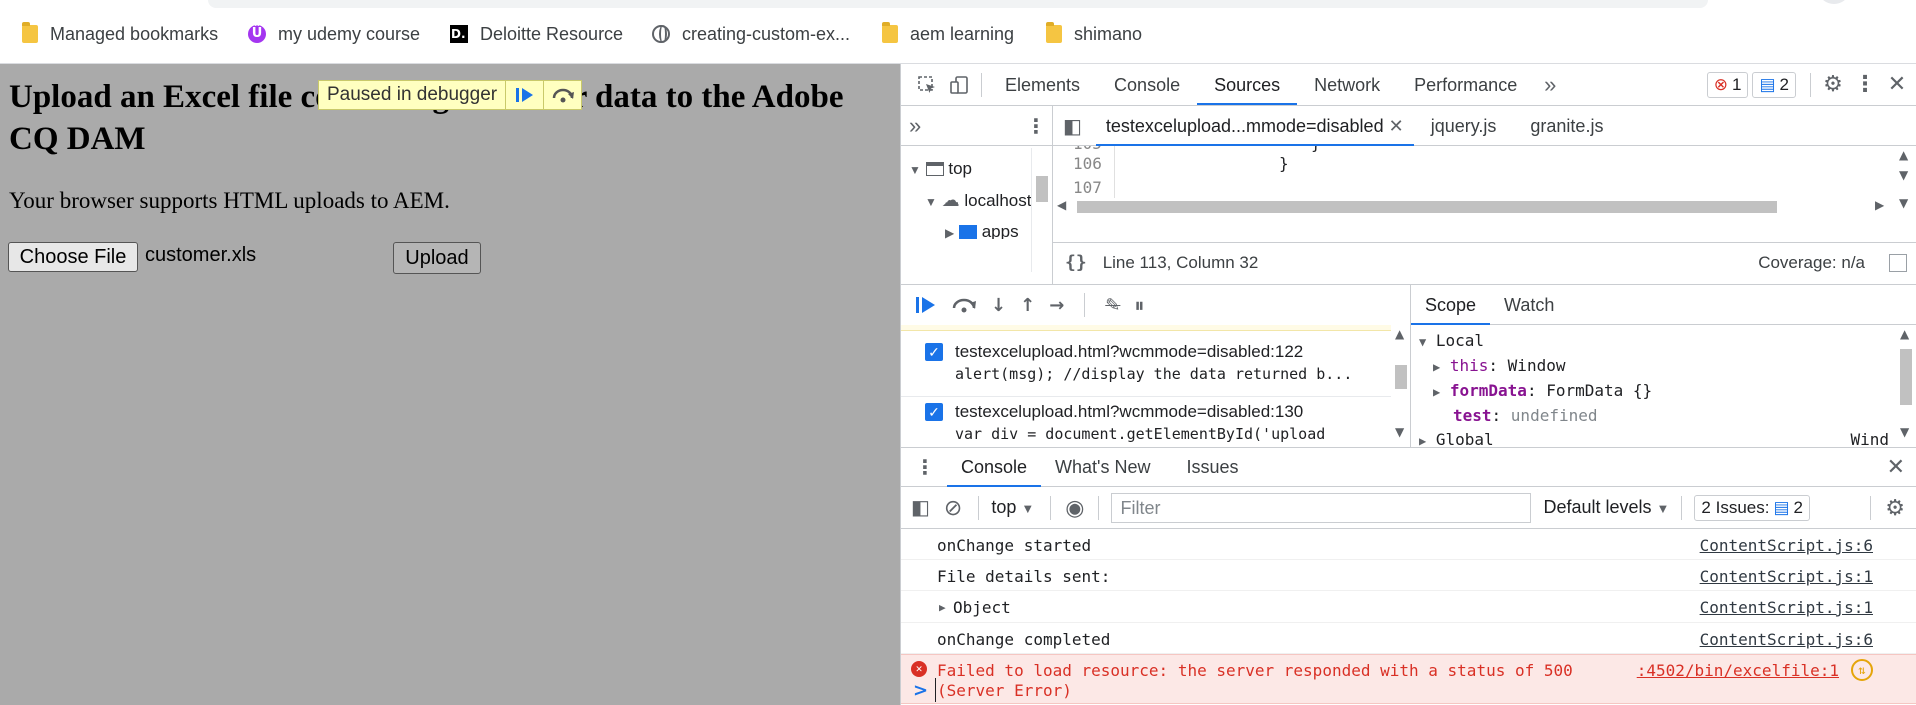 The image size is (1916, 705). I want to click on scope-scrollbar: ▲ ▼, so click(1905, 386).